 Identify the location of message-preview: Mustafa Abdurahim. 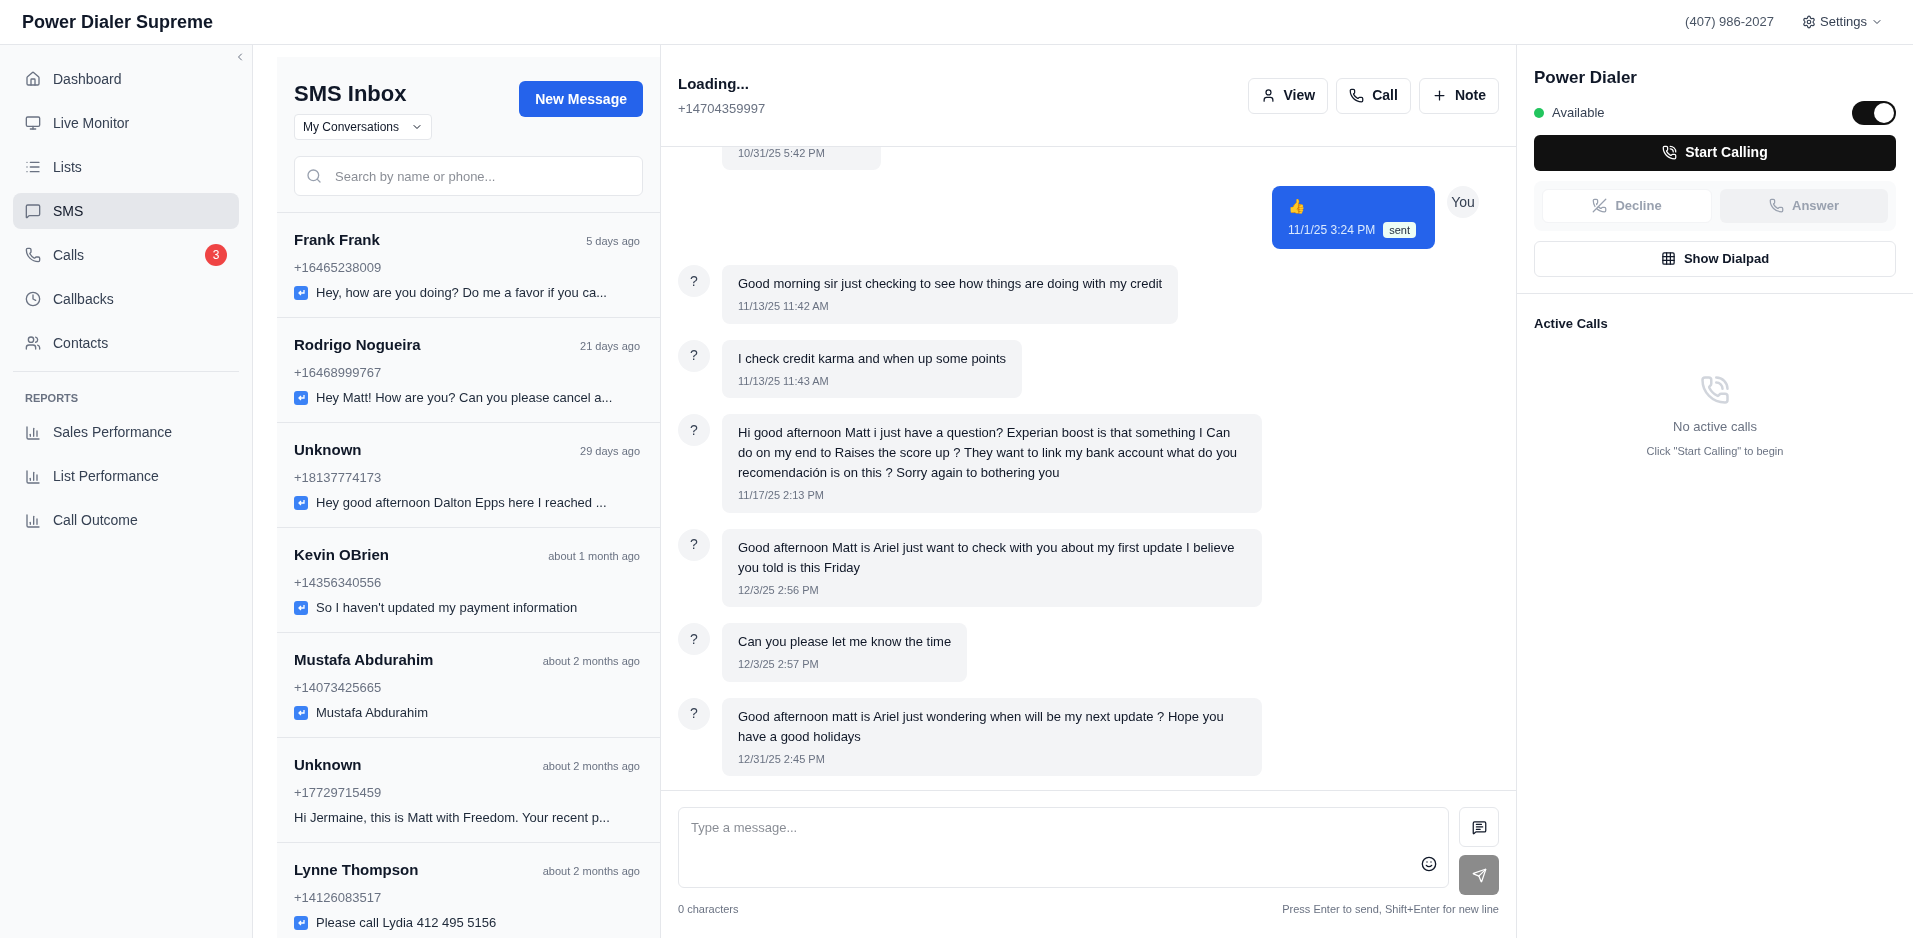
(372, 713).